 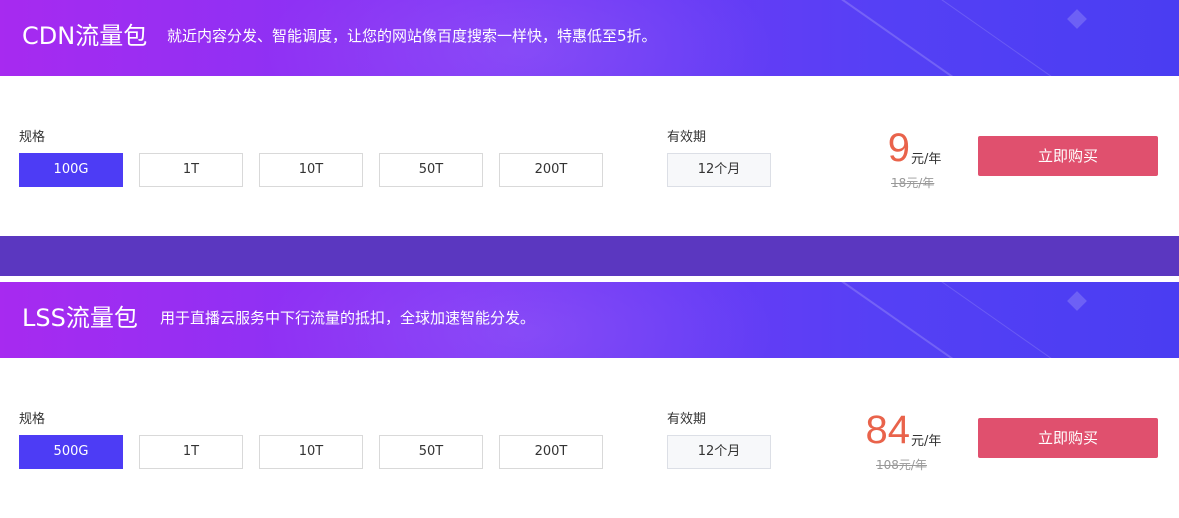 What do you see at coordinates (719, 170) in the screenshot?
I see `cdn-period-option: 12个月` at bounding box center [719, 170].